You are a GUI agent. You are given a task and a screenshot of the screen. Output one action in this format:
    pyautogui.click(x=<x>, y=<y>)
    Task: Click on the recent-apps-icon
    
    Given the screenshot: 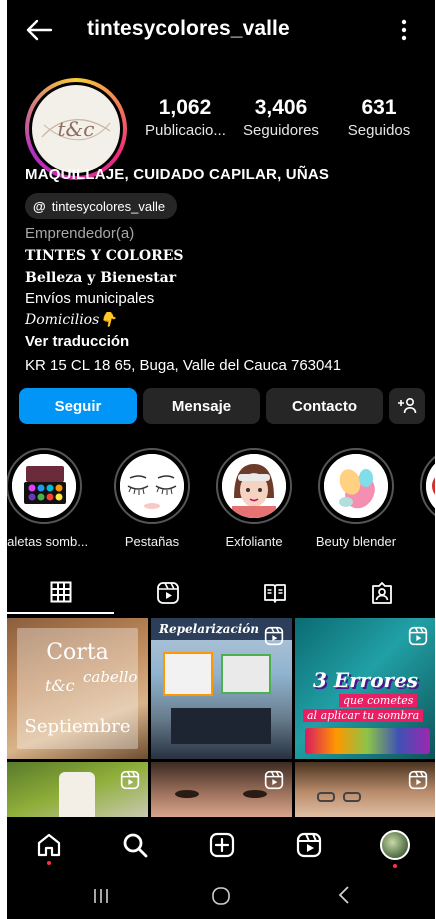 What is the action you would take?
    pyautogui.click(x=101, y=896)
    